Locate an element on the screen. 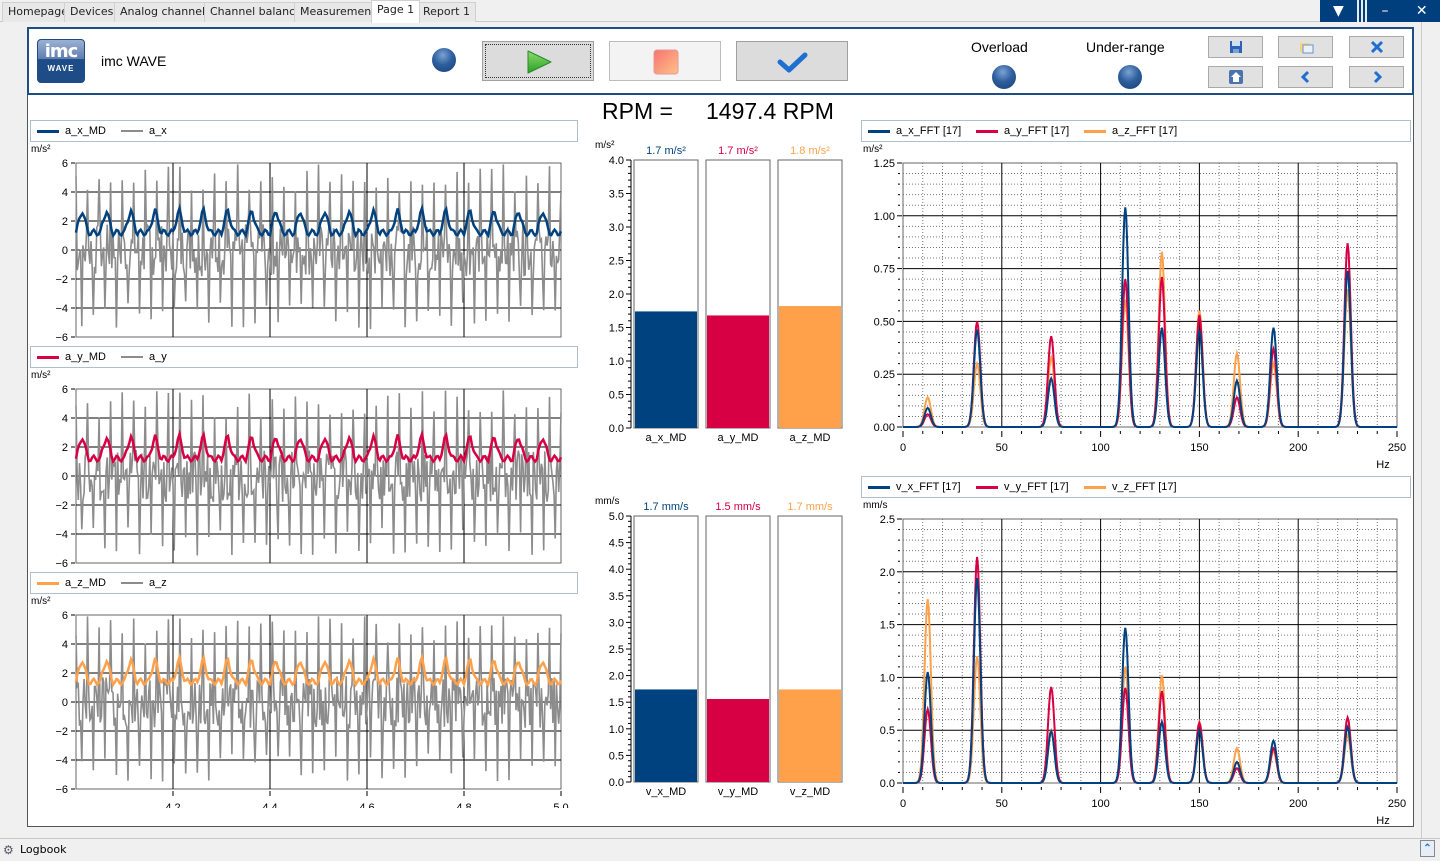  y-tick-label: 0.00 is located at coordinates (884, 428).